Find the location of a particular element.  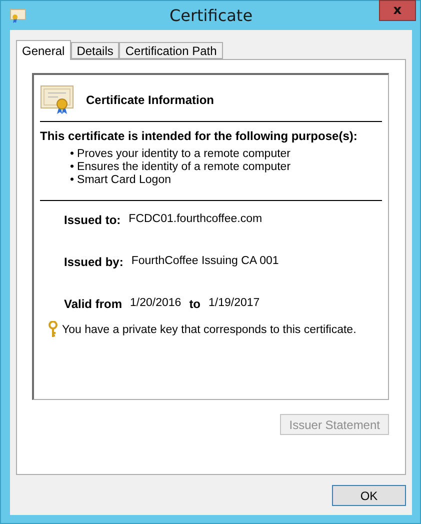

info-heading: Certificate Information is located at coordinates (150, 100).